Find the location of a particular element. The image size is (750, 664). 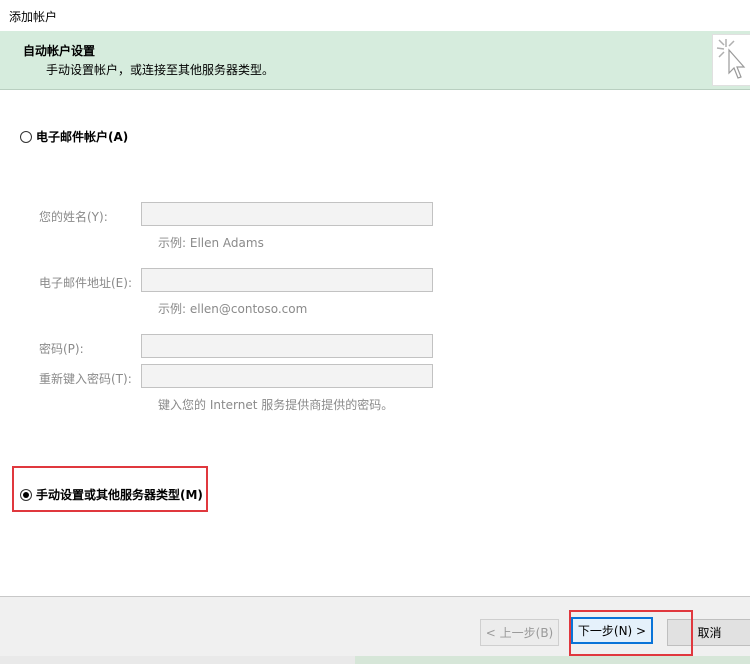

manual-setup-option: 手动设置或其他服务器类型(M) is located at coordinates (111, 494).